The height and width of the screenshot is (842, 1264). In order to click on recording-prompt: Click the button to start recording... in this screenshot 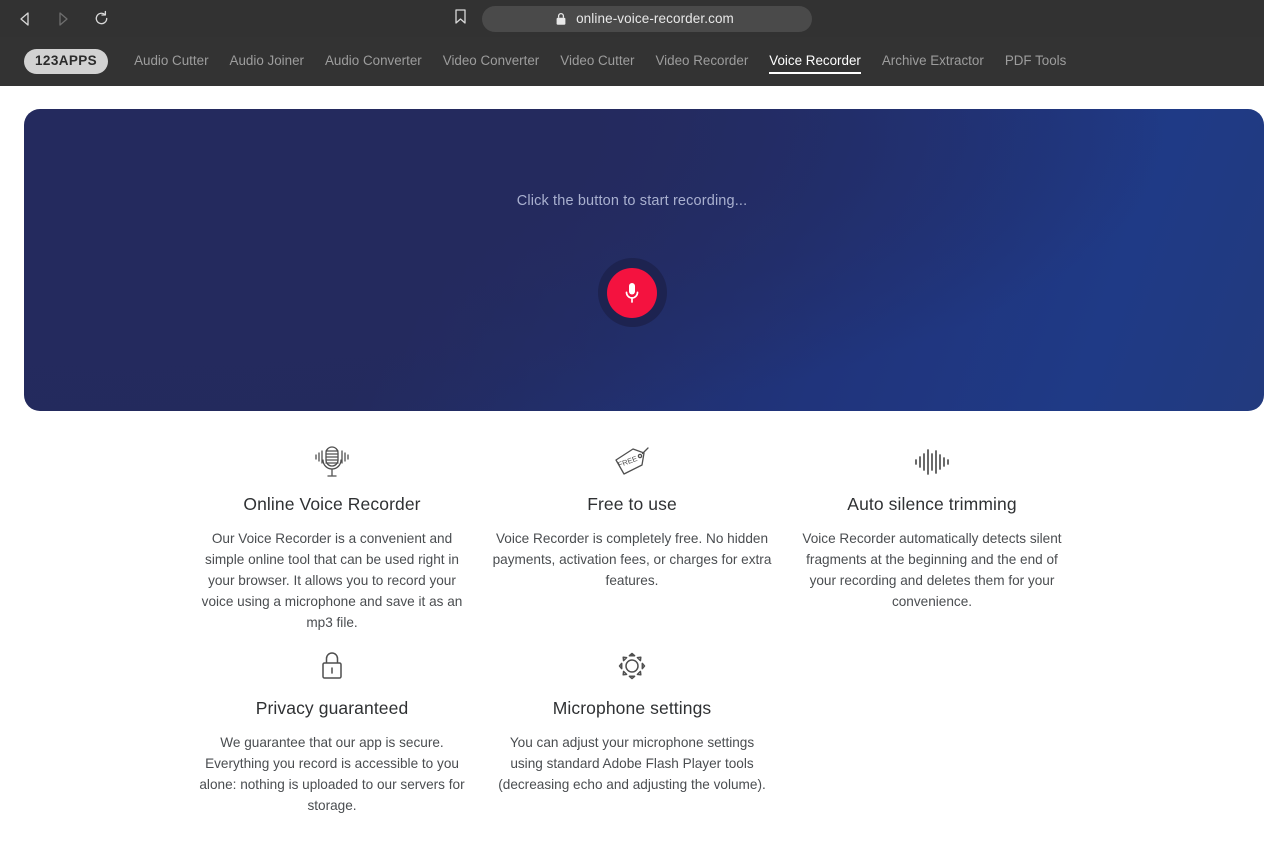, I will do `click(632, 201)`.